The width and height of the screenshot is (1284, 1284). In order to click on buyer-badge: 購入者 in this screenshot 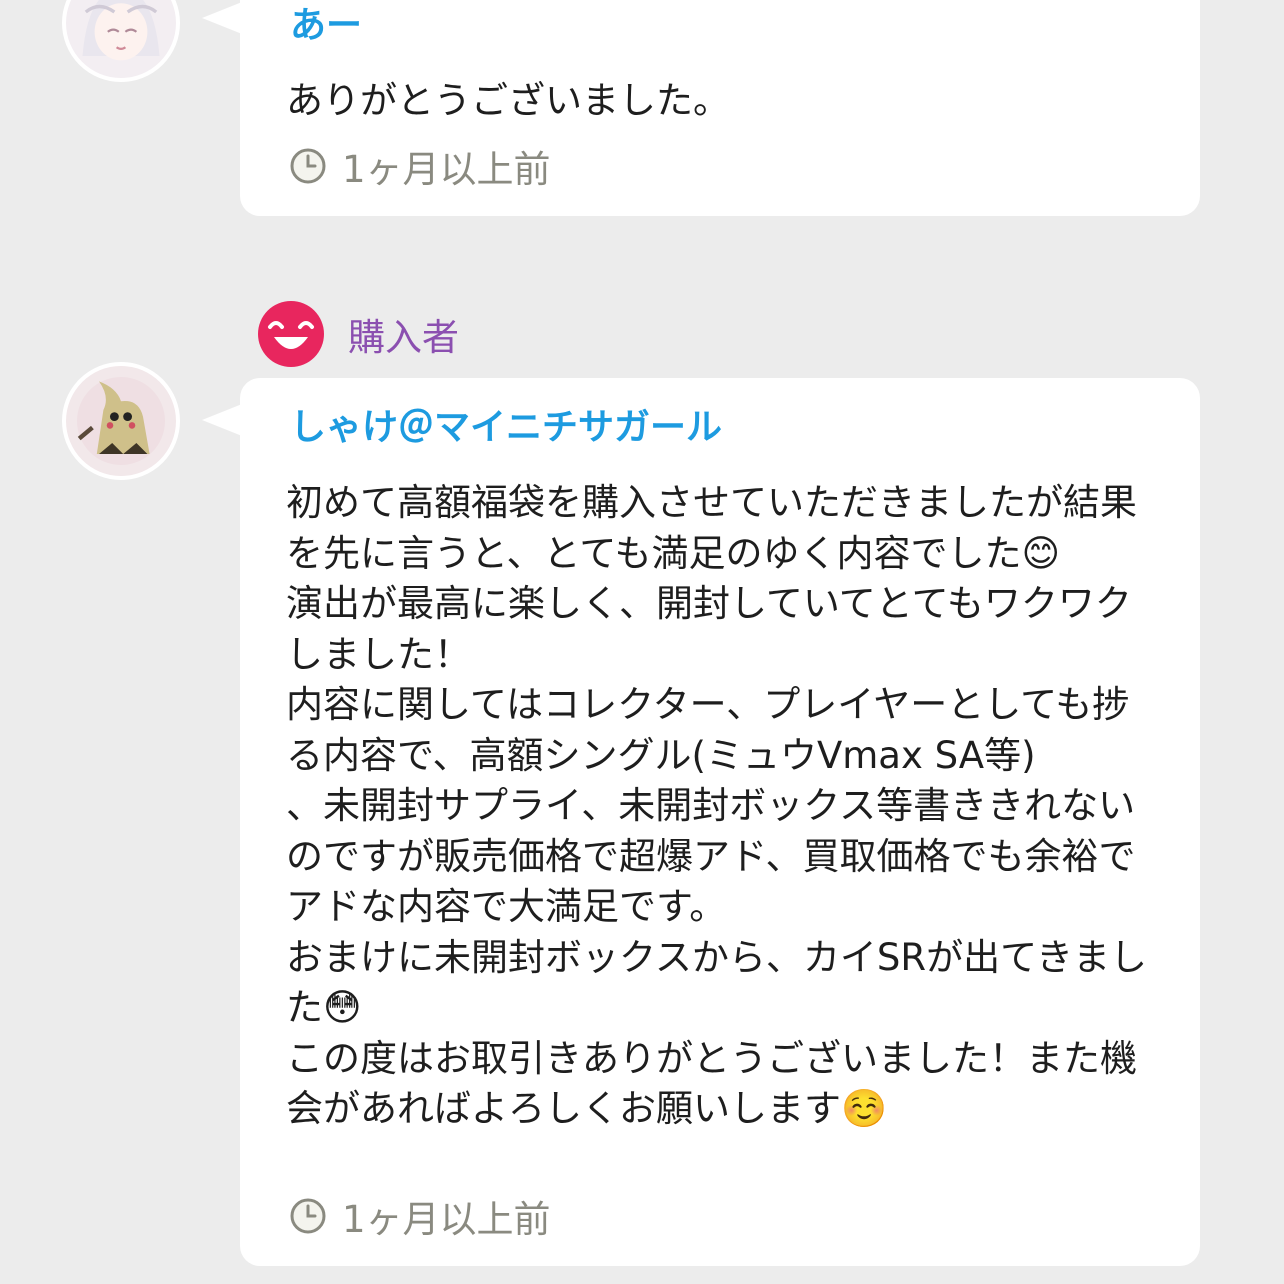, I will do `click(358, 334)`.